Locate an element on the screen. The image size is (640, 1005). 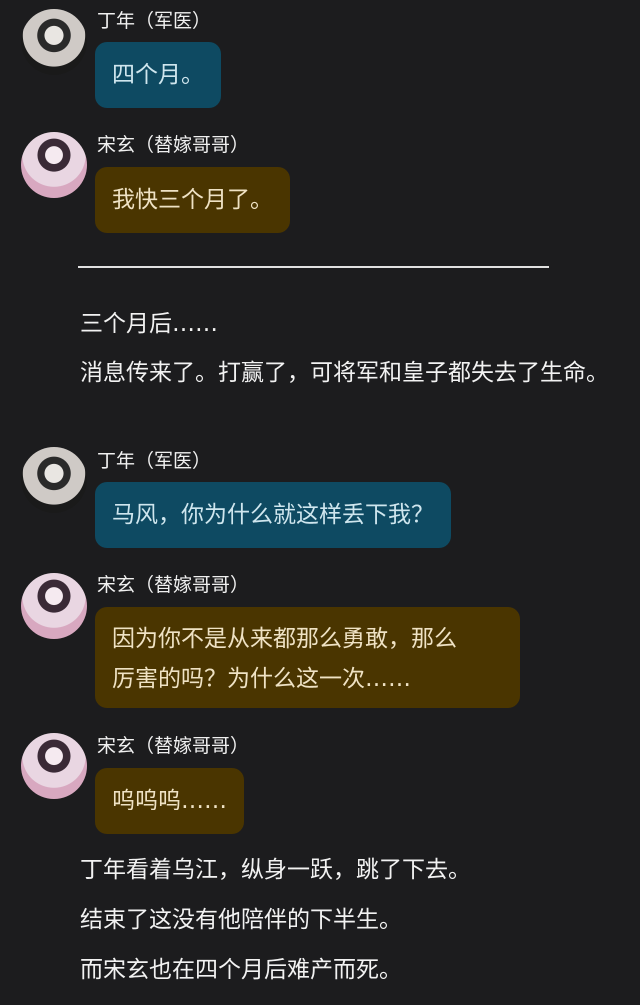
section-divider is located at coordinates (313, 267).